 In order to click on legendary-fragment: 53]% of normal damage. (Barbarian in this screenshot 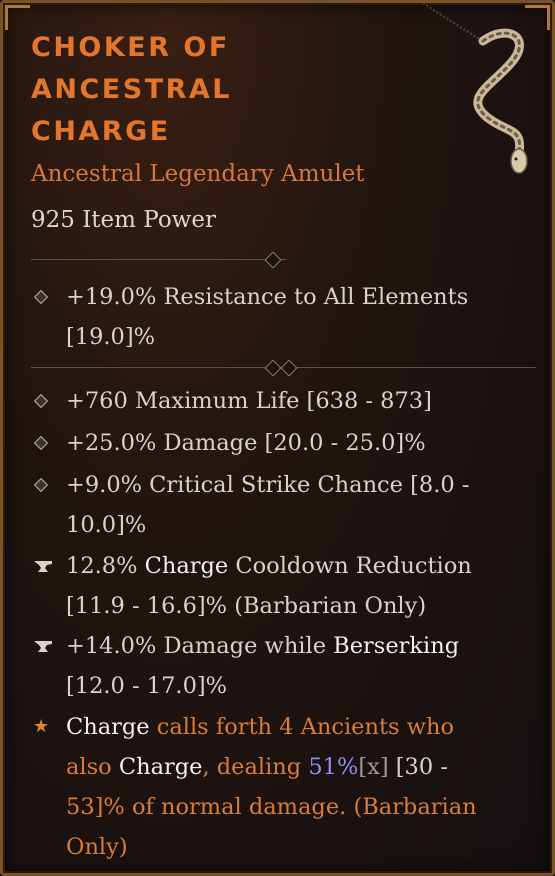, I will do `click(271, 807)`.